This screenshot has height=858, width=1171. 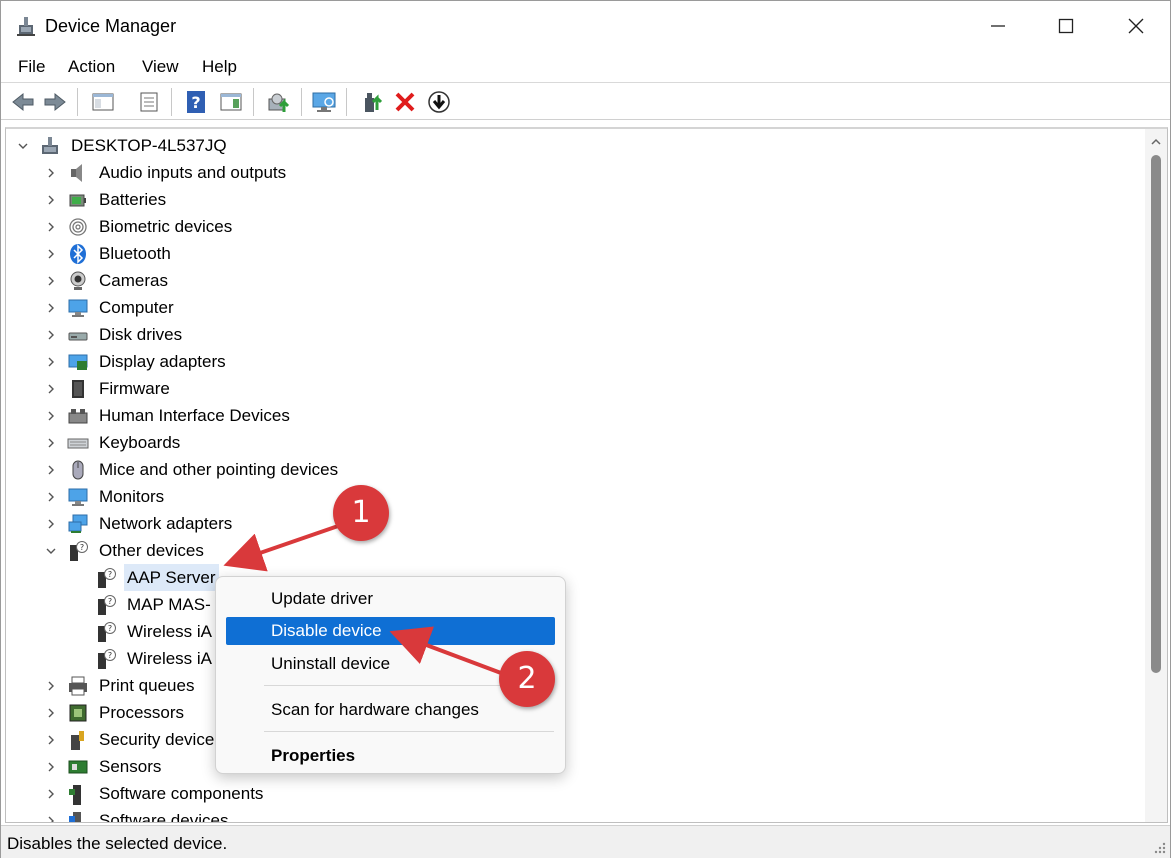 I want to click on printer-icon, so click(x=78, y=686).